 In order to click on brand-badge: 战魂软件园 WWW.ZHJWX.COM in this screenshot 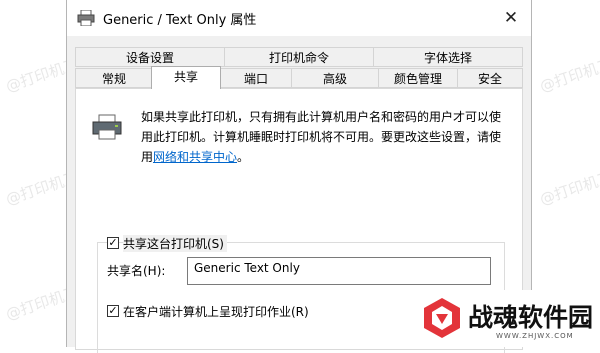, I will do `click(506, 318)`.